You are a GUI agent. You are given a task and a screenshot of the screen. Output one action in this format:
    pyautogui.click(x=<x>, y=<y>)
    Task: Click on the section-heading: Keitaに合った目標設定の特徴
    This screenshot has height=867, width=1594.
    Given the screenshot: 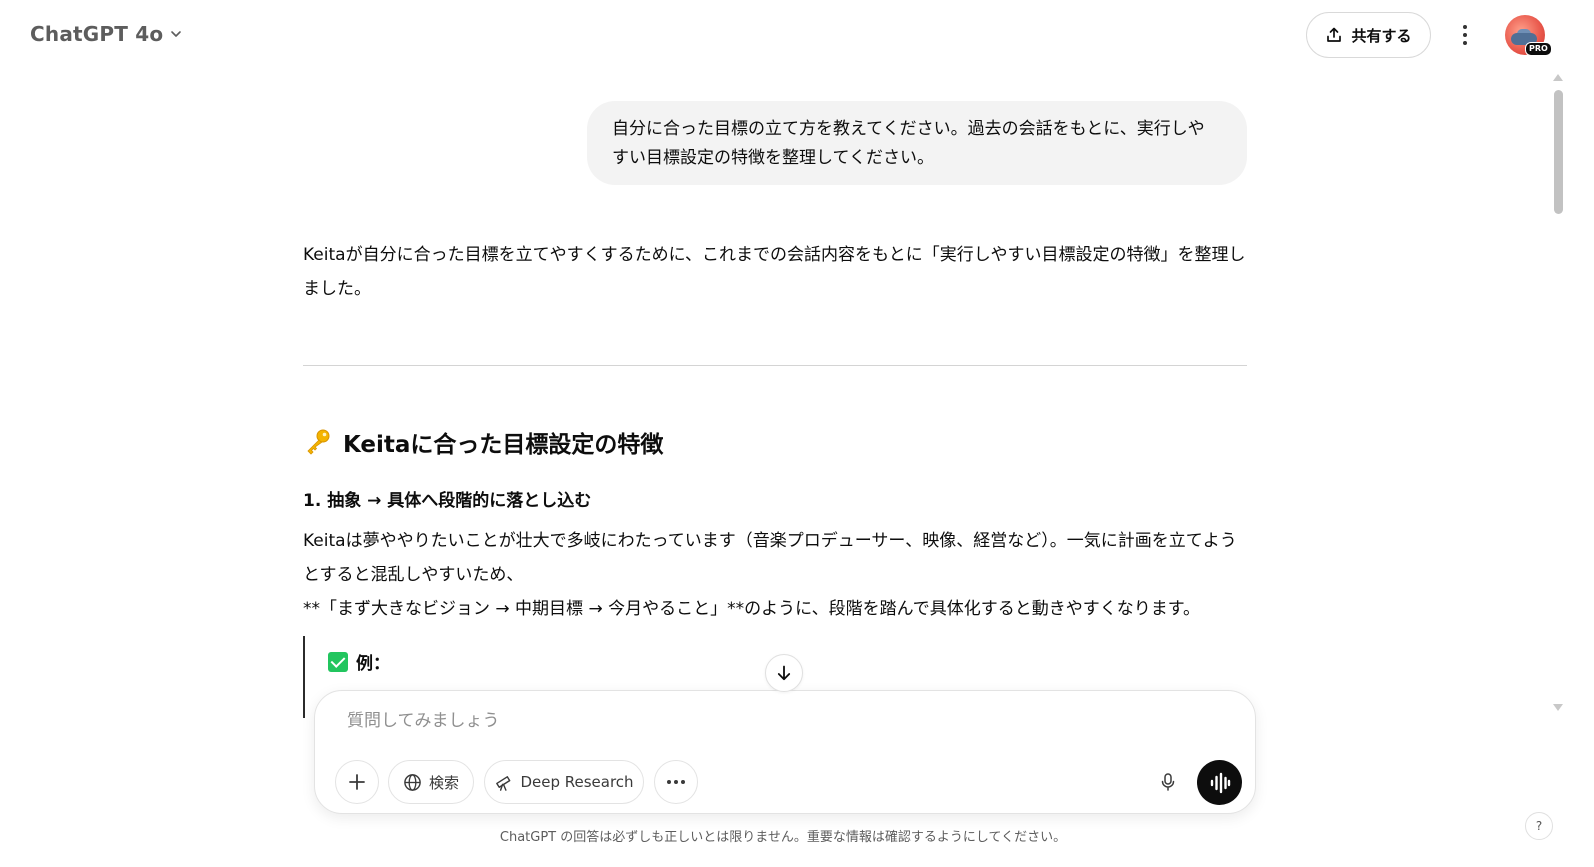 What is the action you would take?
    pyautogui.click(x=483, y=442)
    